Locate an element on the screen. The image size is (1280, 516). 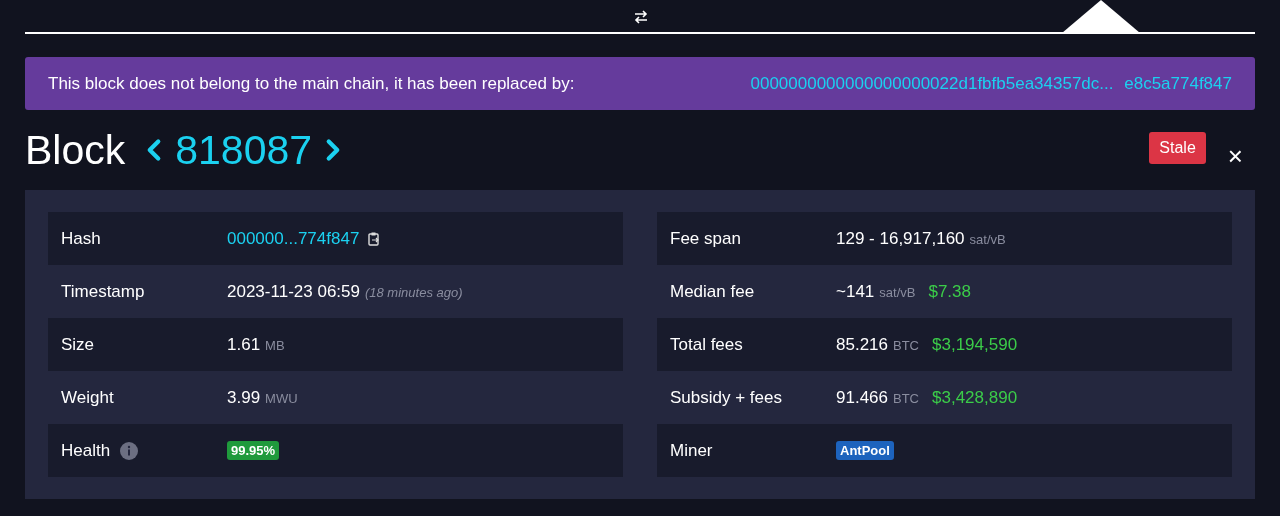
banner-message: This block does not belong to the main chain, it has been replaced by: is located at coordinates (311, 83).